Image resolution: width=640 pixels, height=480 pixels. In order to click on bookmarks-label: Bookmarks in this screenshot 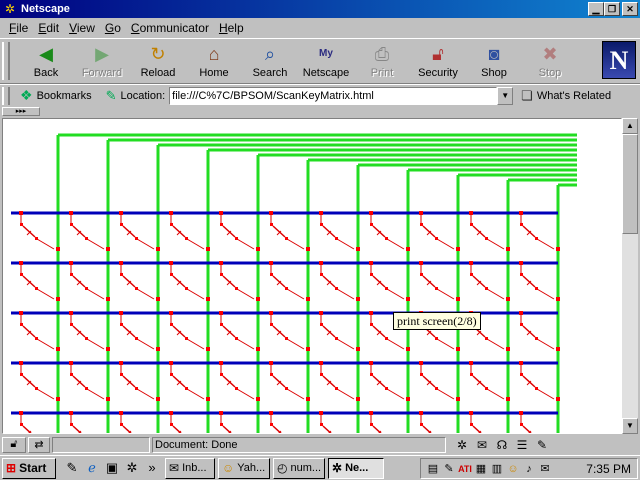, I will do `click(64, 95)`.